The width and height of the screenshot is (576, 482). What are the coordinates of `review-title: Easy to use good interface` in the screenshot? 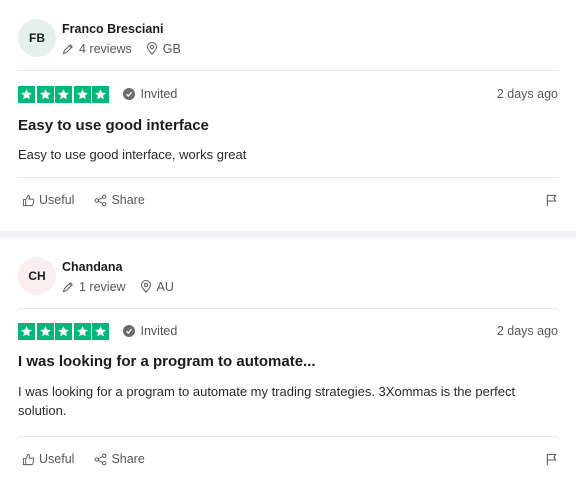 It's located at (113, 126).